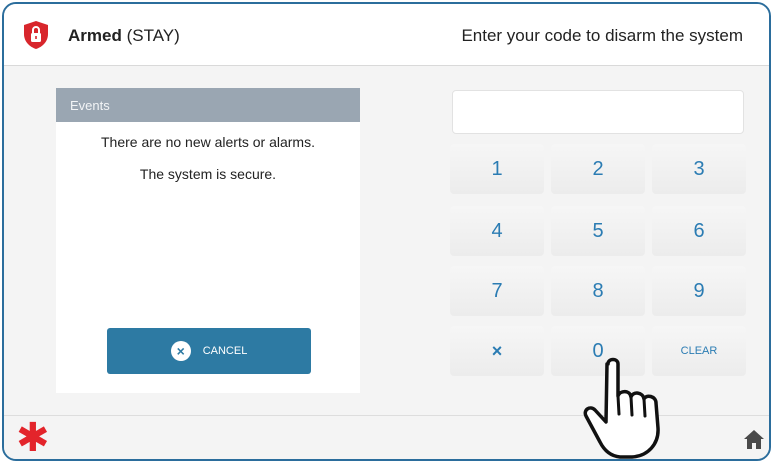 This screenshot has height=463, width=773. What do you see at coordinates (497, 169) in the screenshot?
I see `key-1: 1` at bounding box center [497, 169].